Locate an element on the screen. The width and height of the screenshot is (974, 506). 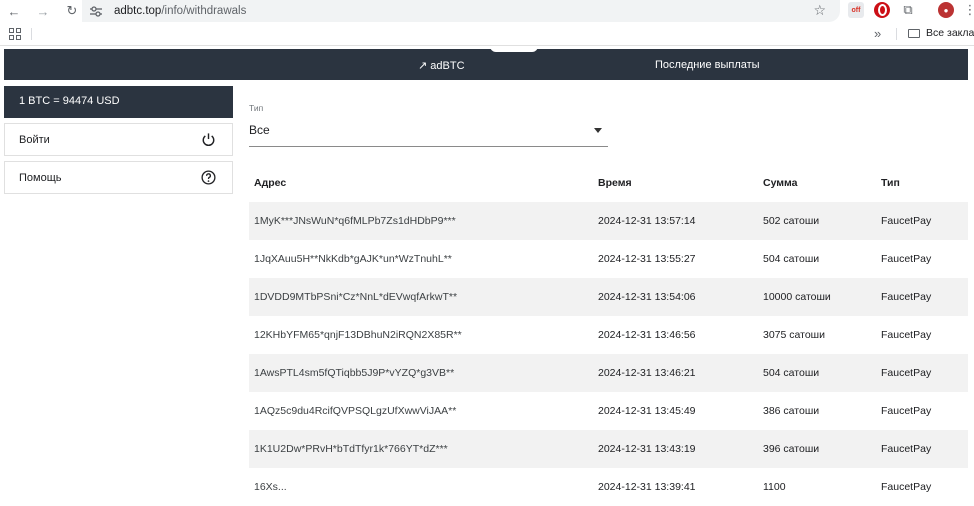
column-header-sum: Сумма is located at coordinates (780, 183).